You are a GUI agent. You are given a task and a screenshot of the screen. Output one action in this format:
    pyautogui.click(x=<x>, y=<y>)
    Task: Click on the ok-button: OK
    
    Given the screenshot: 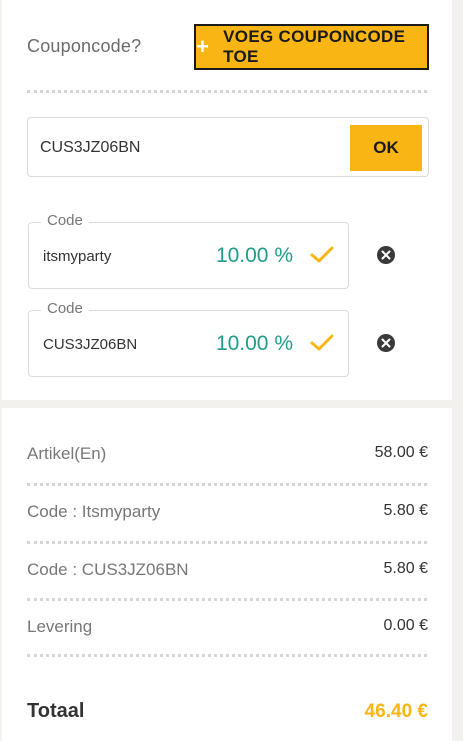 What is the action you would take?
    pyautogui.click(x=386, y=148)
    